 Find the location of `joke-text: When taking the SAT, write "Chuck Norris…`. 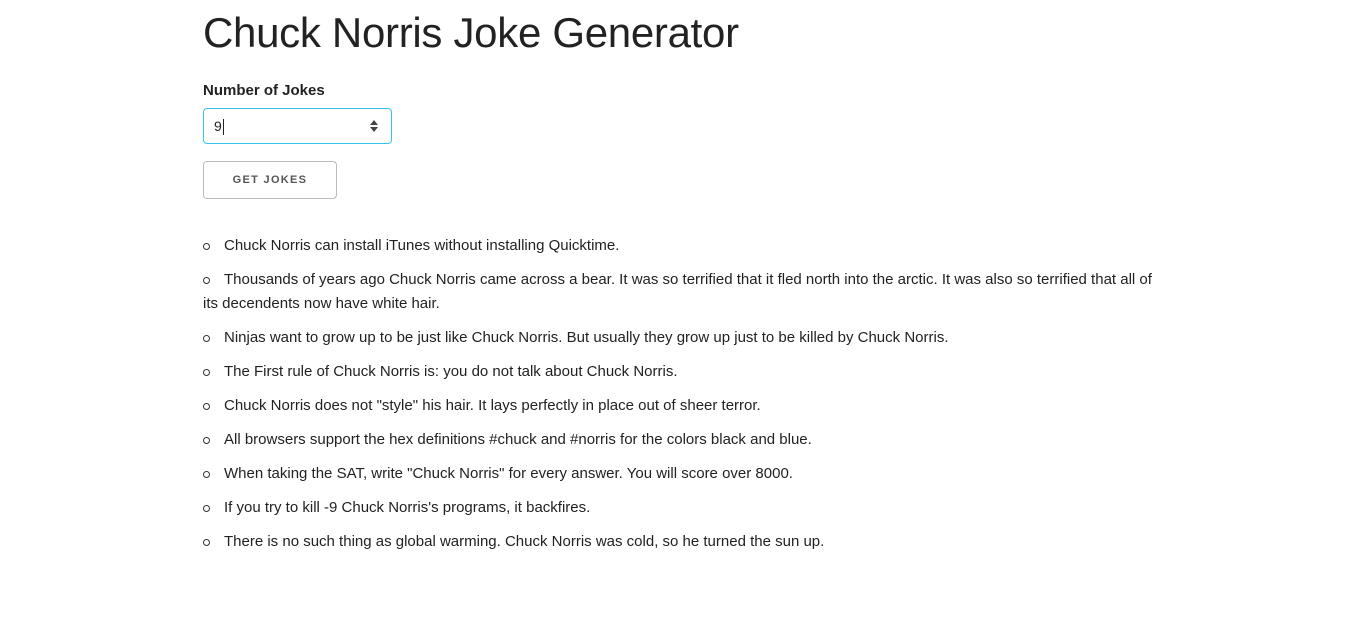

joke-text: When taking the SAT, write "Chuck Norris… is located at coordinates (508, 473).